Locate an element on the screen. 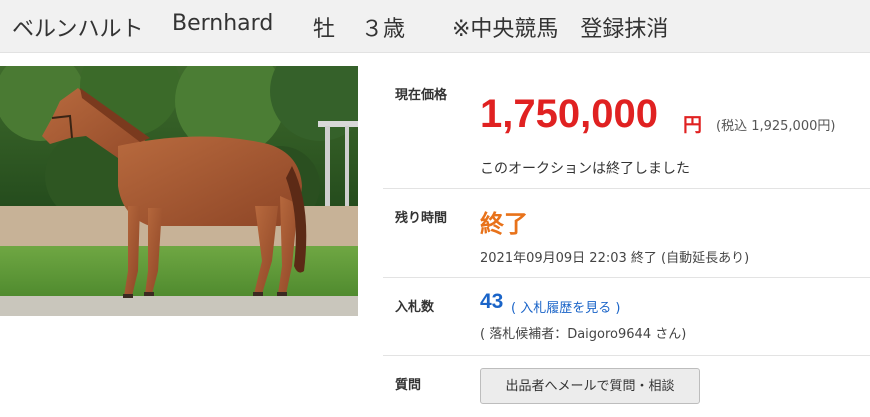  bid-count: 43 is located at coordinates (492, 301).